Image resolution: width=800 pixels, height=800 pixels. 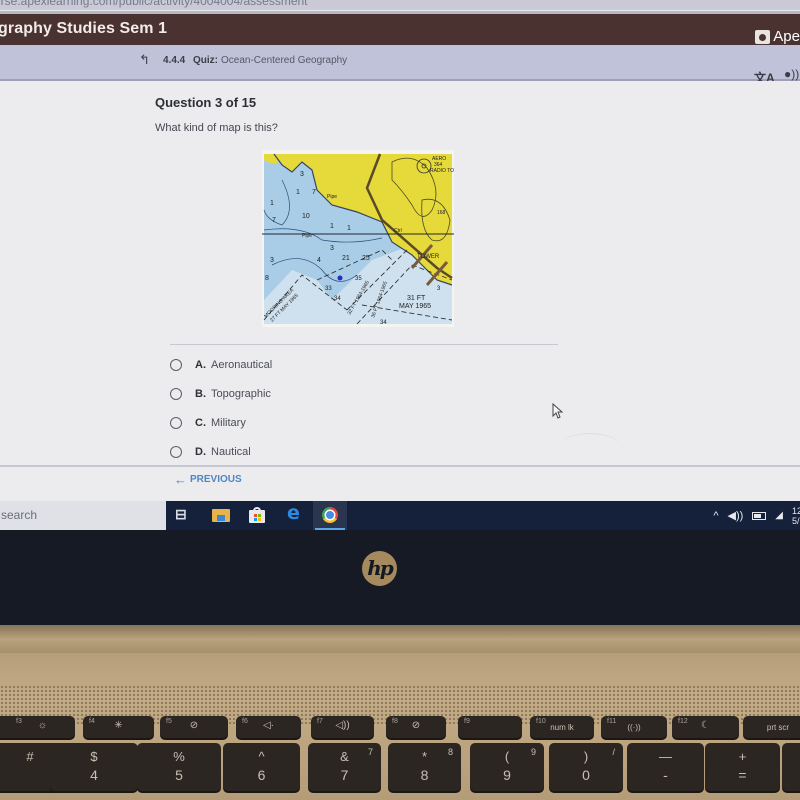 What do you see at coordinates (742, 756) in the screenshot?
I see `key-shift-label: +` at bounding box center [742, 756].